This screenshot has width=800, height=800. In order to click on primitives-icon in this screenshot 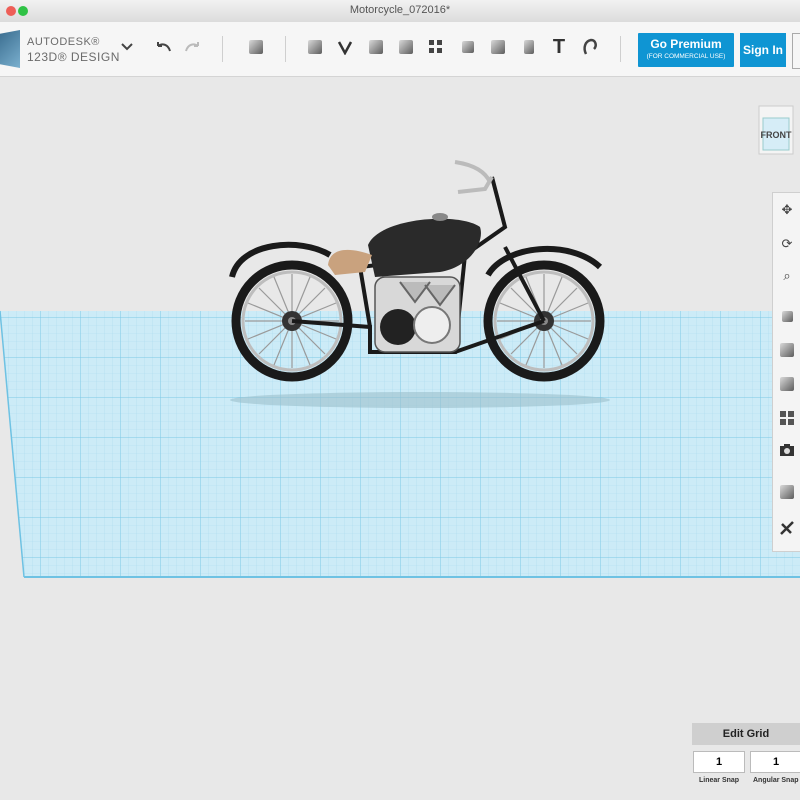, I will do `click(315, 47)`.